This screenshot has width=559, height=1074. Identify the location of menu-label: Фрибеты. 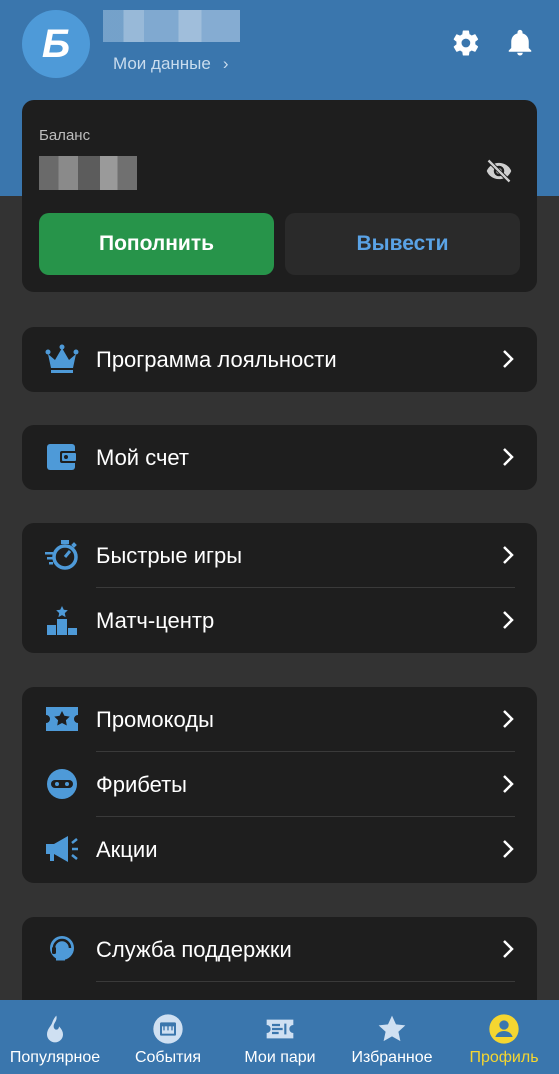
(141, 784).